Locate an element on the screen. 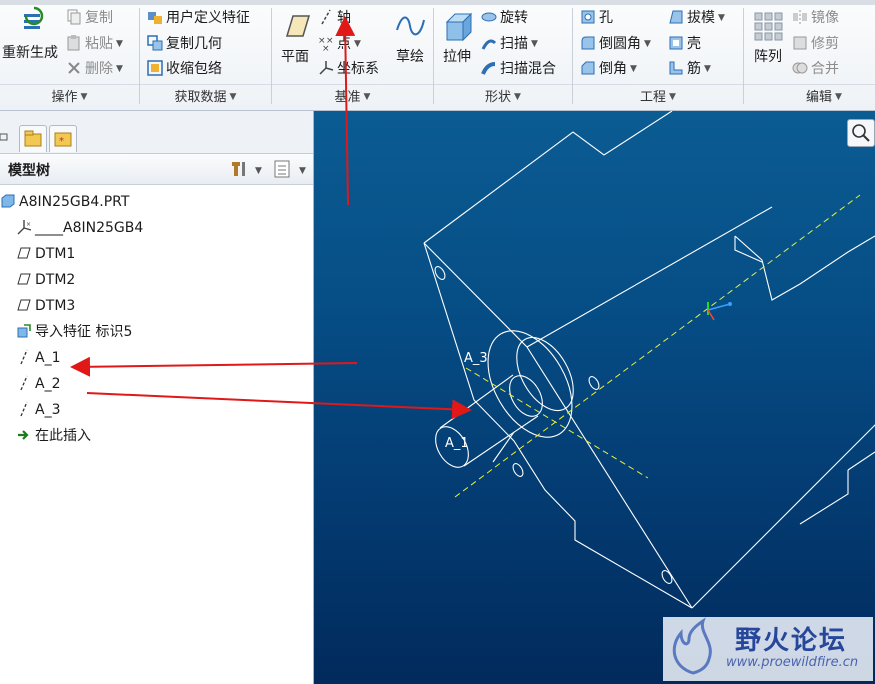  user-defined-feature-icon is located at coordinates (155, 18).